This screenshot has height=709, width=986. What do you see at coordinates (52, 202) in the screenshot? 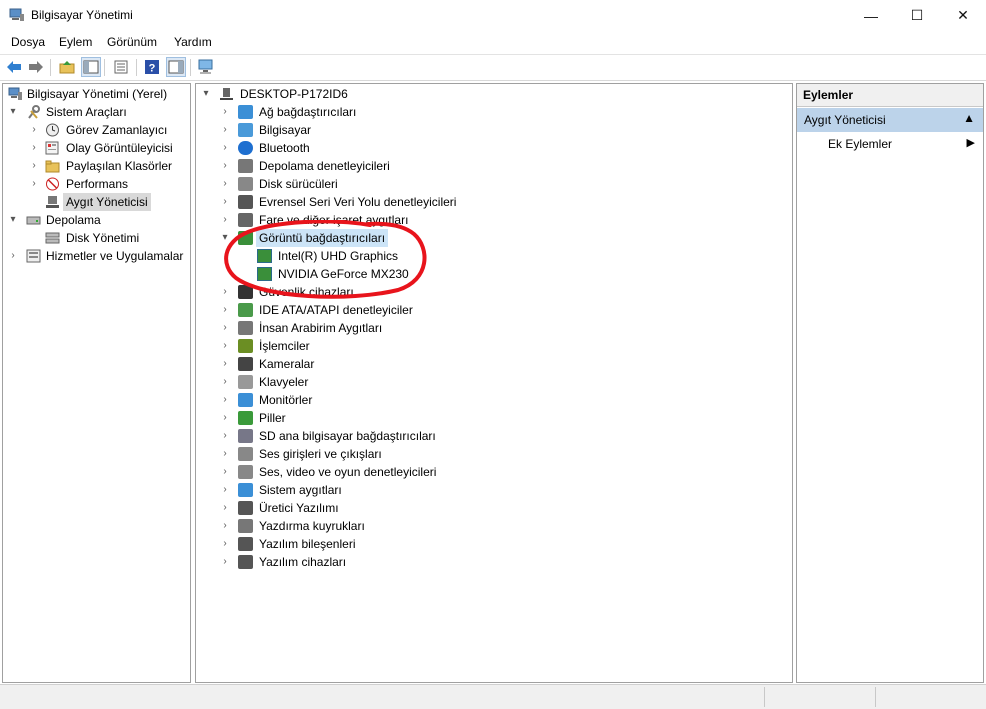
I see `device-manager-icon` at bounding box center [52, 202].